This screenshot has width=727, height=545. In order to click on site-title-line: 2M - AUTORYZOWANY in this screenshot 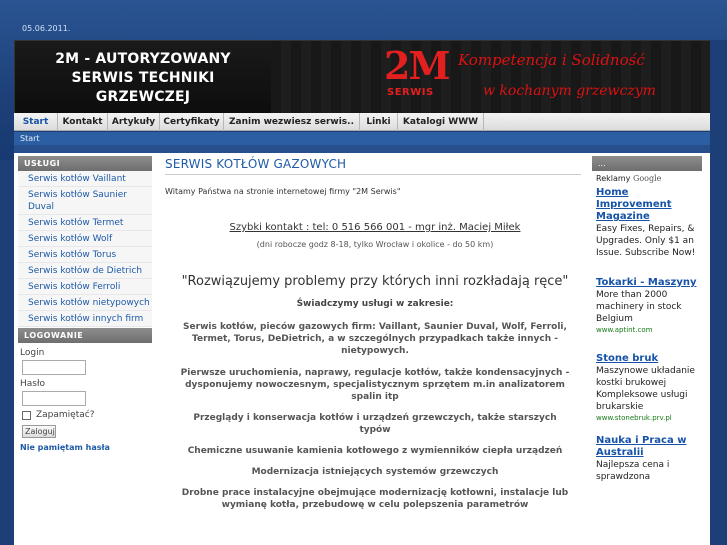, I will do `click(143, 59)`.